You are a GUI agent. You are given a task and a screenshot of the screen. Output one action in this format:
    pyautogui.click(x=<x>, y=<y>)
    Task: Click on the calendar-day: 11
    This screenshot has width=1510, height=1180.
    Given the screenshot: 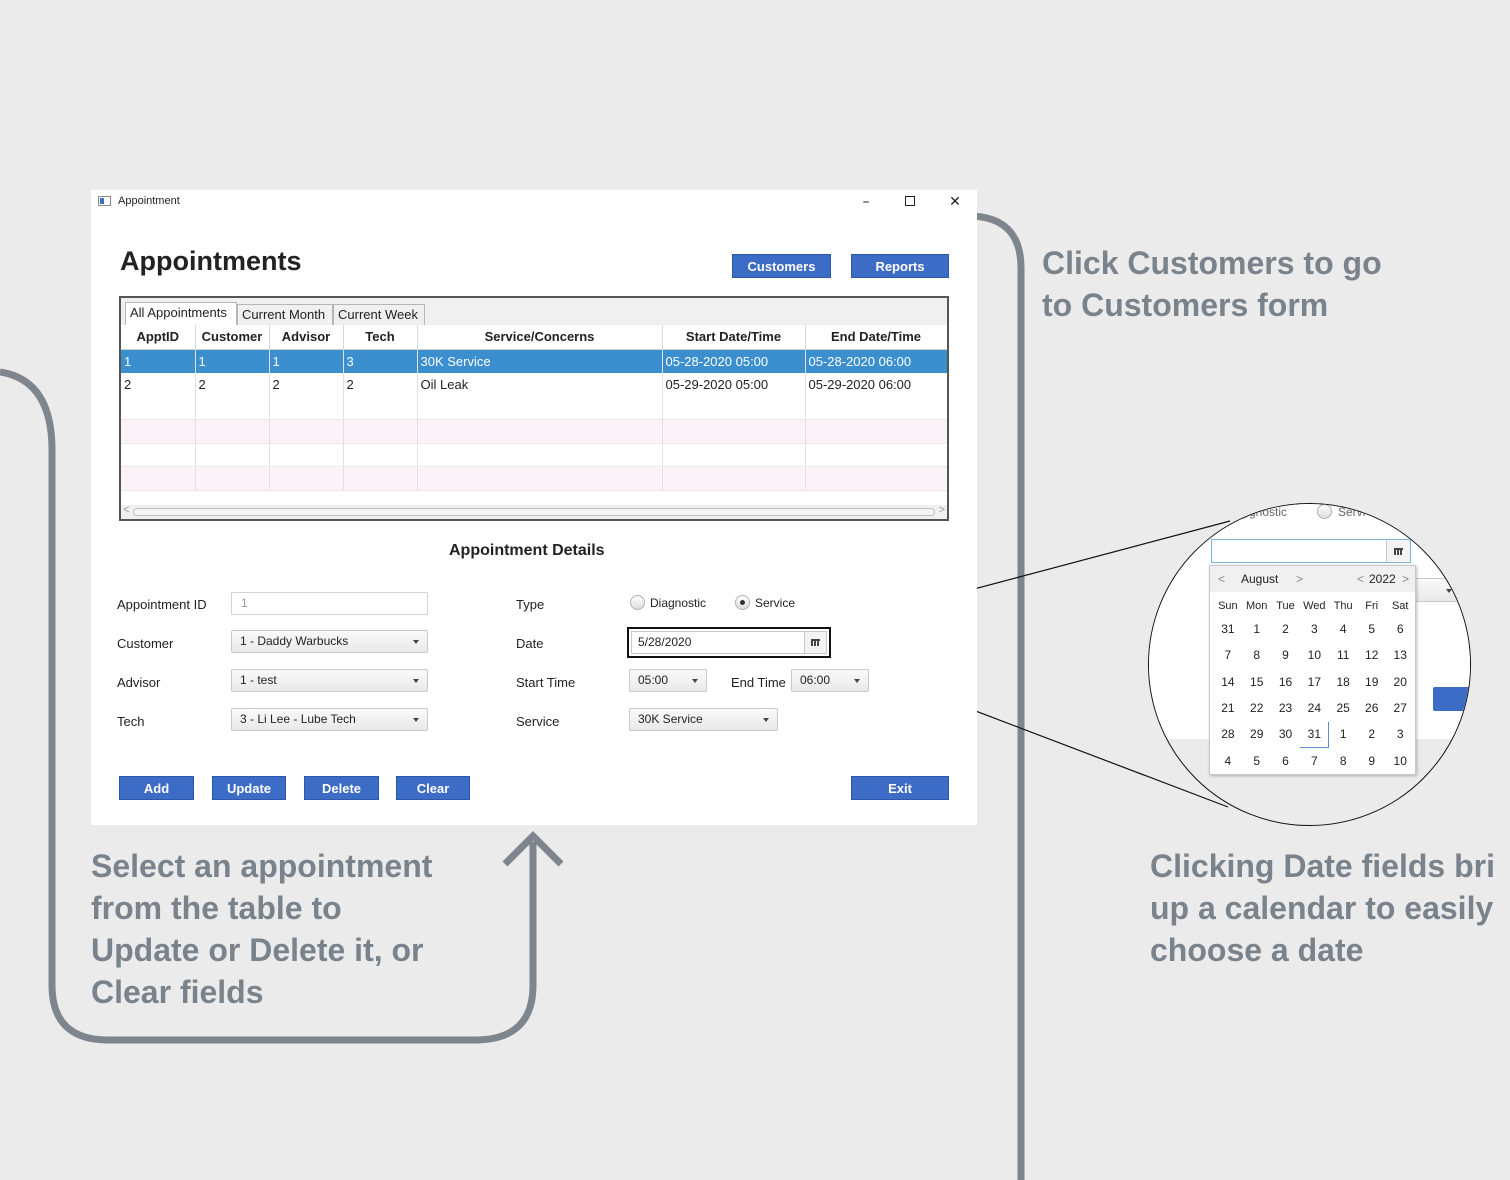 What is the action you would take?
    pyautogui.click(x=1343, y=655)
    